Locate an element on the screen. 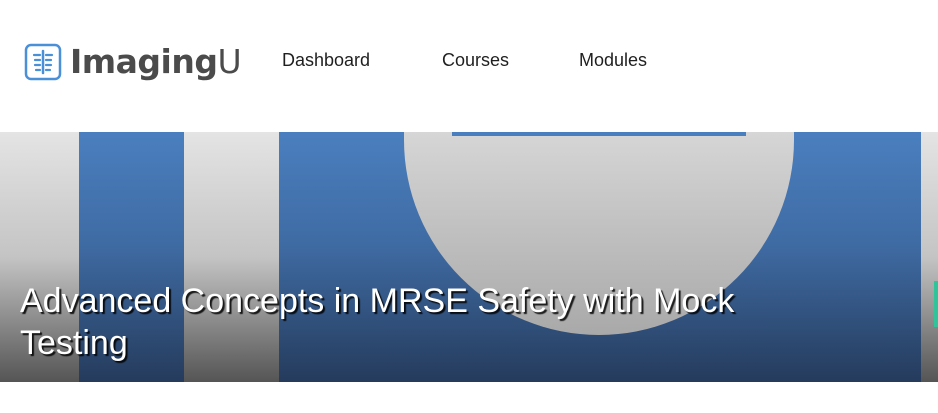 The width and height of the screenshot is (938, 413). scan-icon is located at coordinates (43, 62).